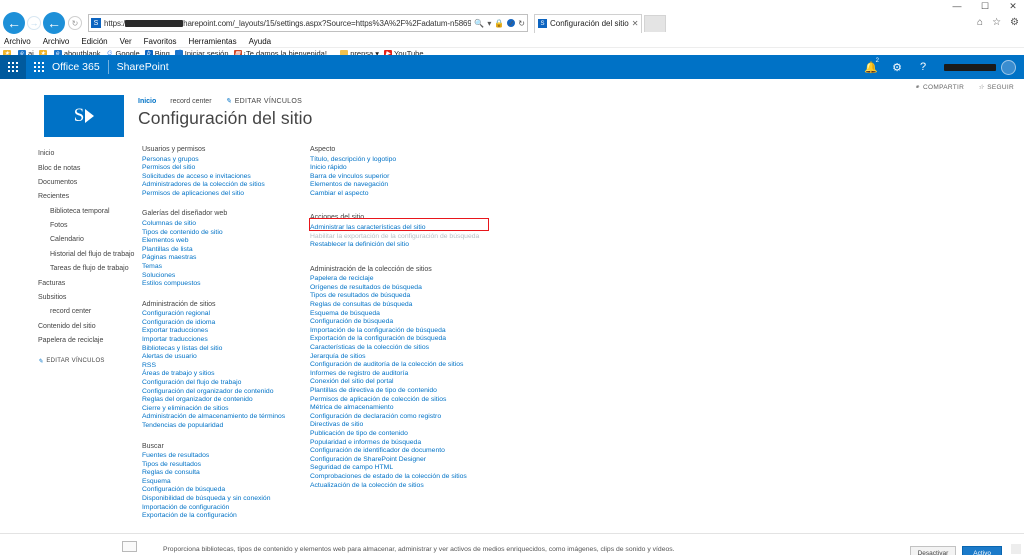 The height and width of the screenshot is (555, 1024). What do you see at coordinates (39, 67) in the screenshot?
I see `app-launcher-secondary` at bounding box center [39, 67].